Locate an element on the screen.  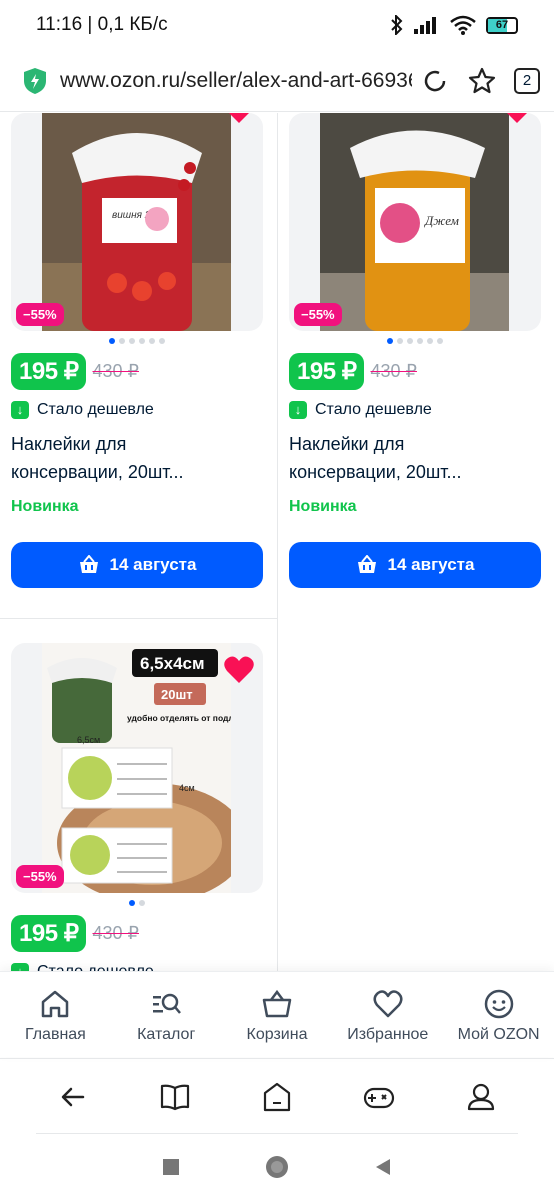
book-icon is located at coordinates (175, 1097).